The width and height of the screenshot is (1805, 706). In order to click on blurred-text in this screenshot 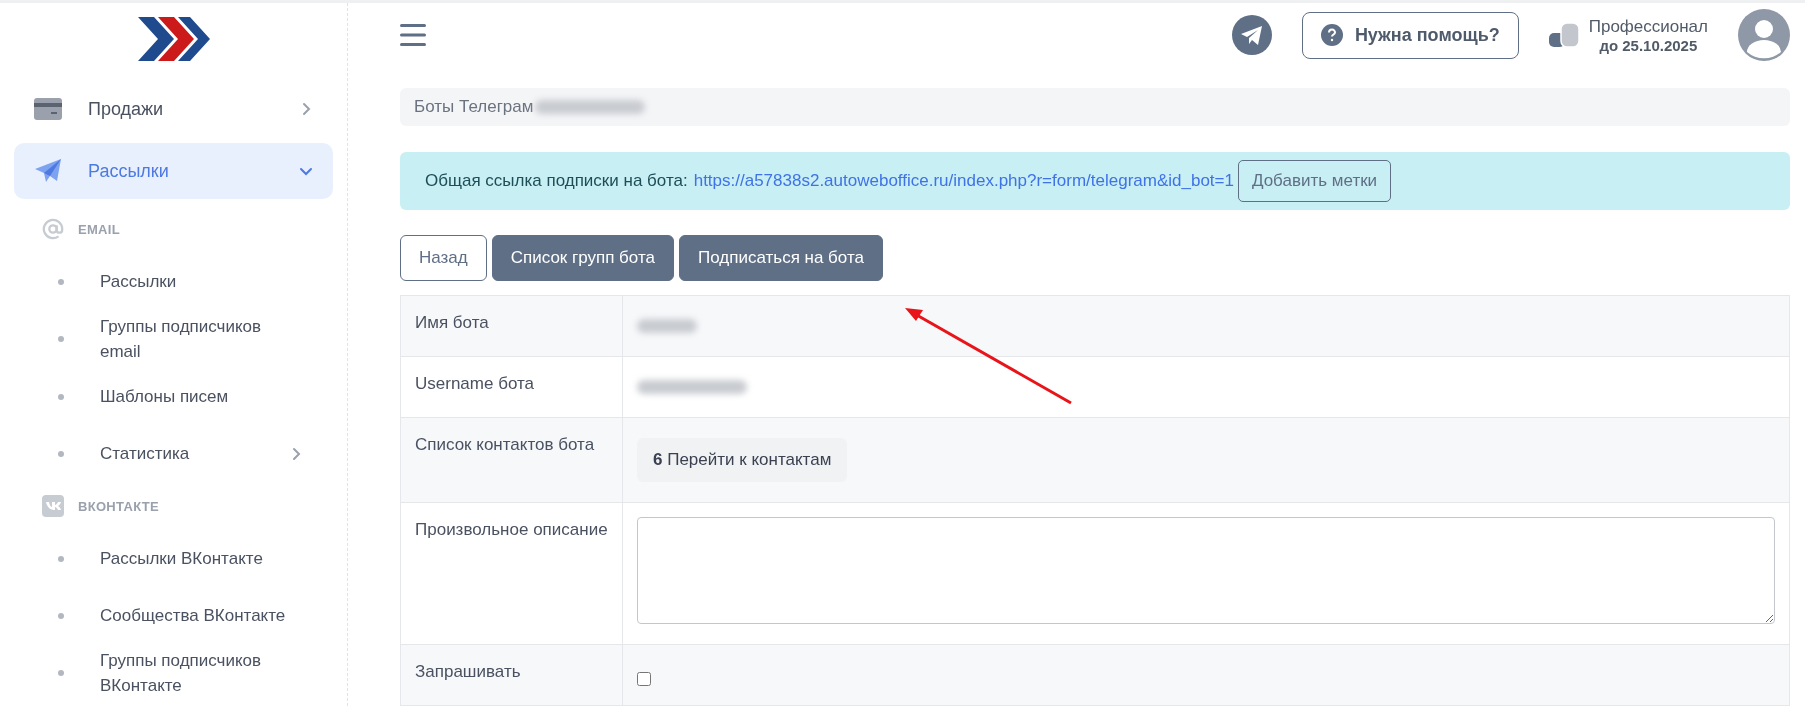, I will do `click(667, 326)`.